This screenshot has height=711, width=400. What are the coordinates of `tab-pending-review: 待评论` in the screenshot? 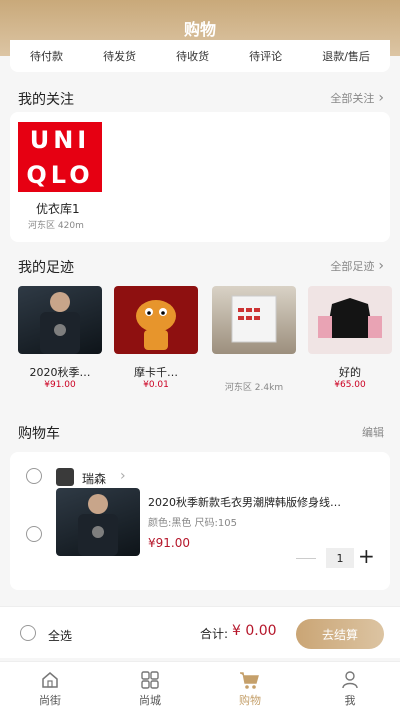 It's located at (265, 56).